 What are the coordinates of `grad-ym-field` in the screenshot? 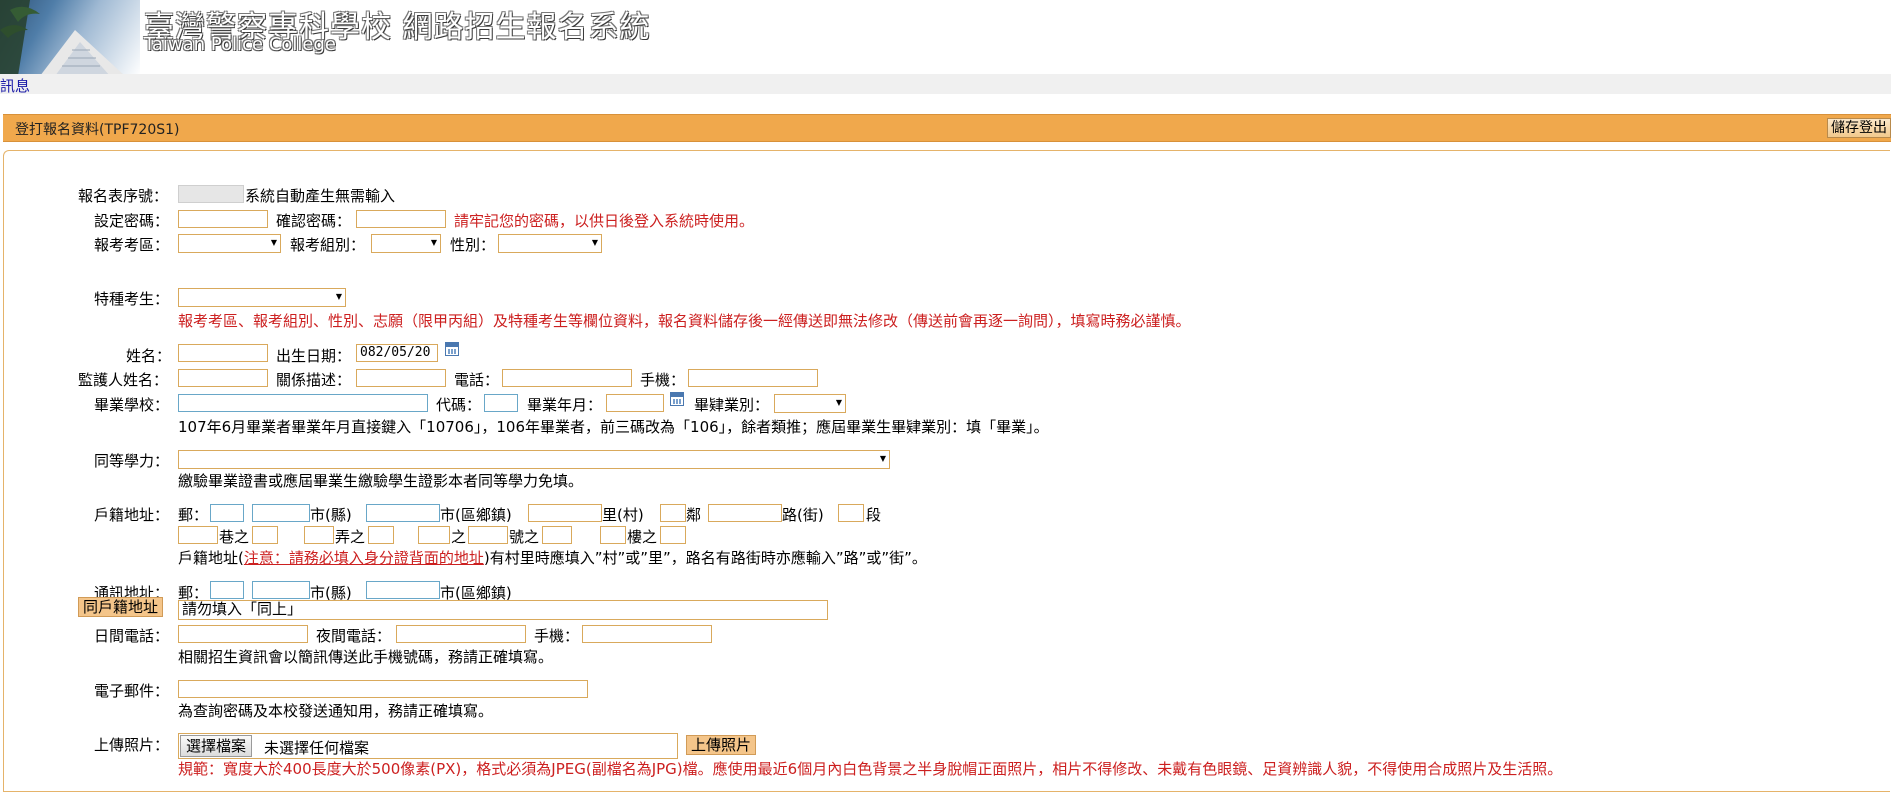 It's located at (635, 403).